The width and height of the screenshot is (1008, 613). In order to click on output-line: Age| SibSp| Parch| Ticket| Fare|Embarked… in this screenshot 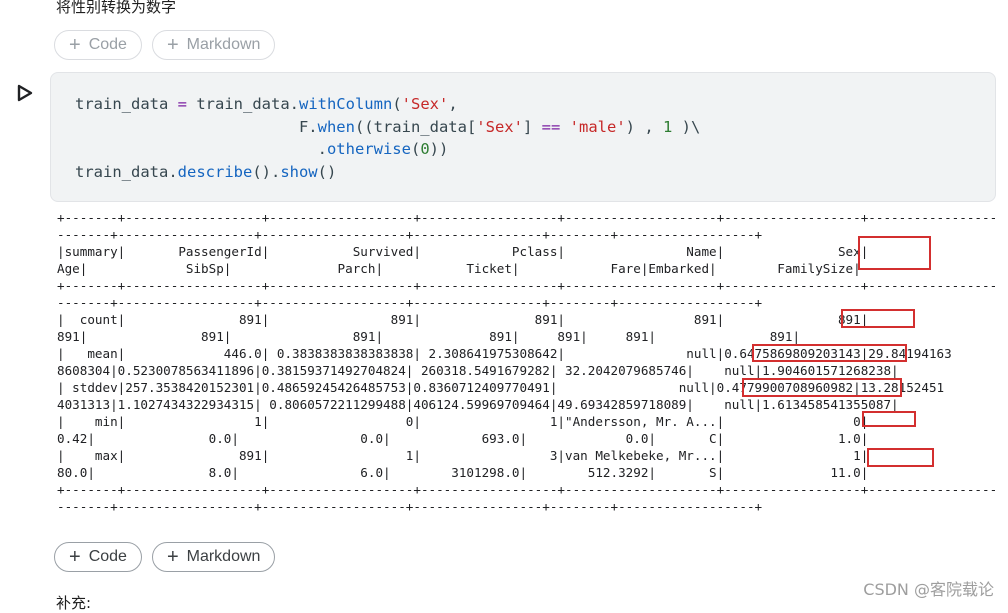, I will do `click(459, 268)`.